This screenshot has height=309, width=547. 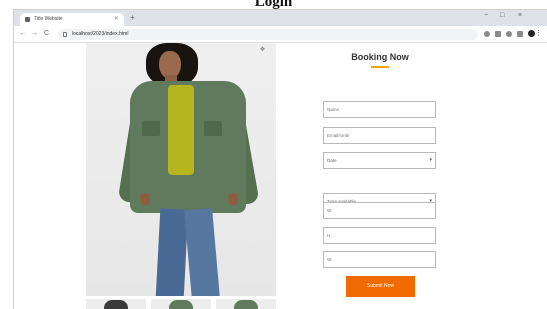 I want to click on tab-close-icon: ×, so click(x=116, y=19).